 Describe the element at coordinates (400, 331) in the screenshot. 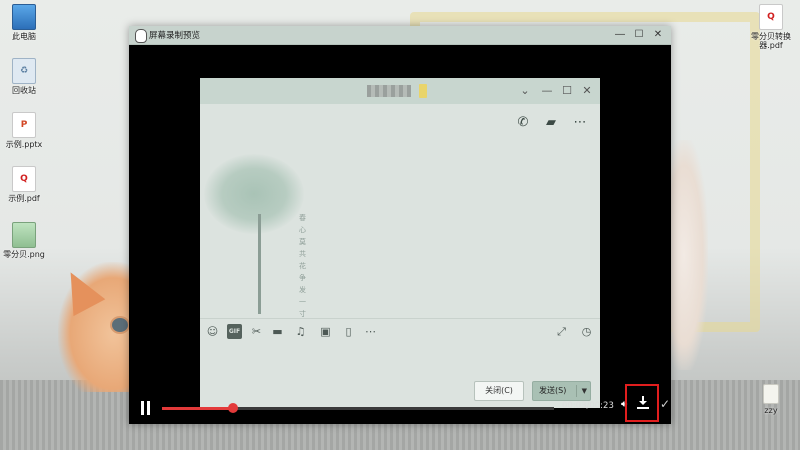

I see `chat-toolbar: ☺ GIF ✂ ▬ ♫ ▣ ▯ ⋯ ⤢ ◷` at that location.